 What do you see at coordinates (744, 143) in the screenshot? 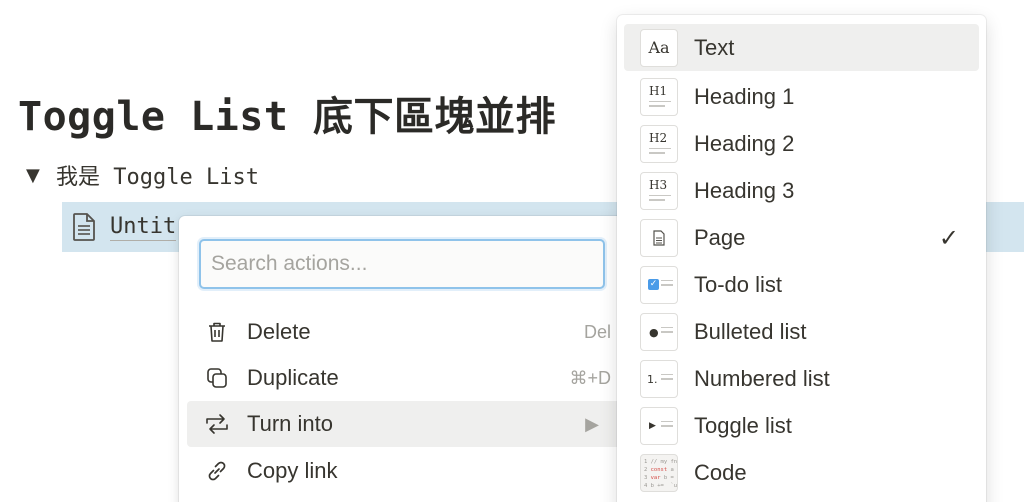
I see `turn-into-label: Heading 2` at bounding box center [744, 143].